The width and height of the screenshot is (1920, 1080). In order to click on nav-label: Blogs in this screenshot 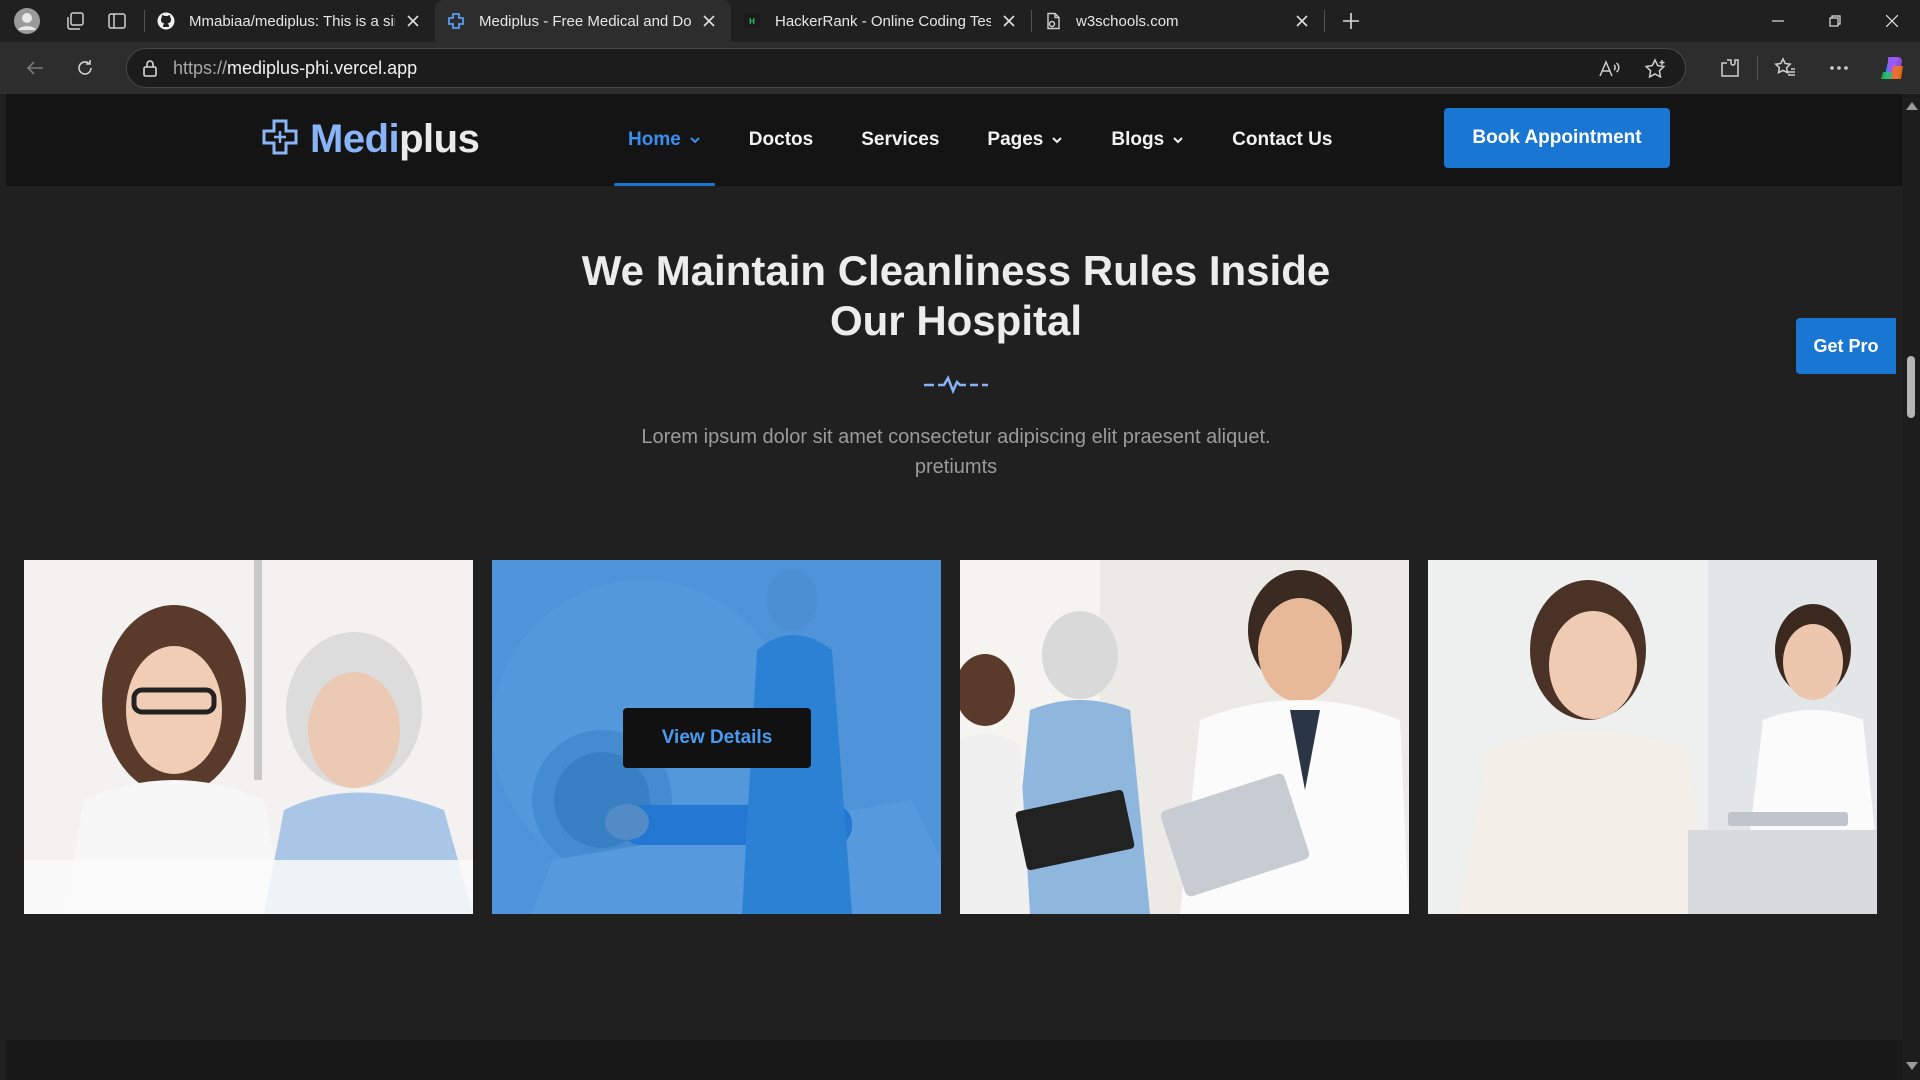, I will do `click(1138, 139)`.